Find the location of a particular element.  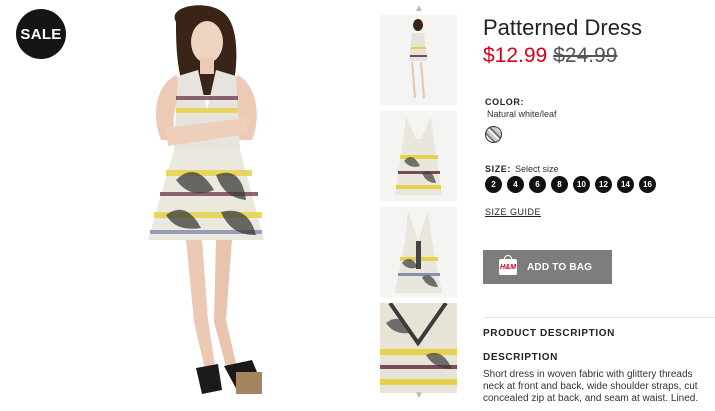

size-option: 4 is located at coordinates (515, 184).